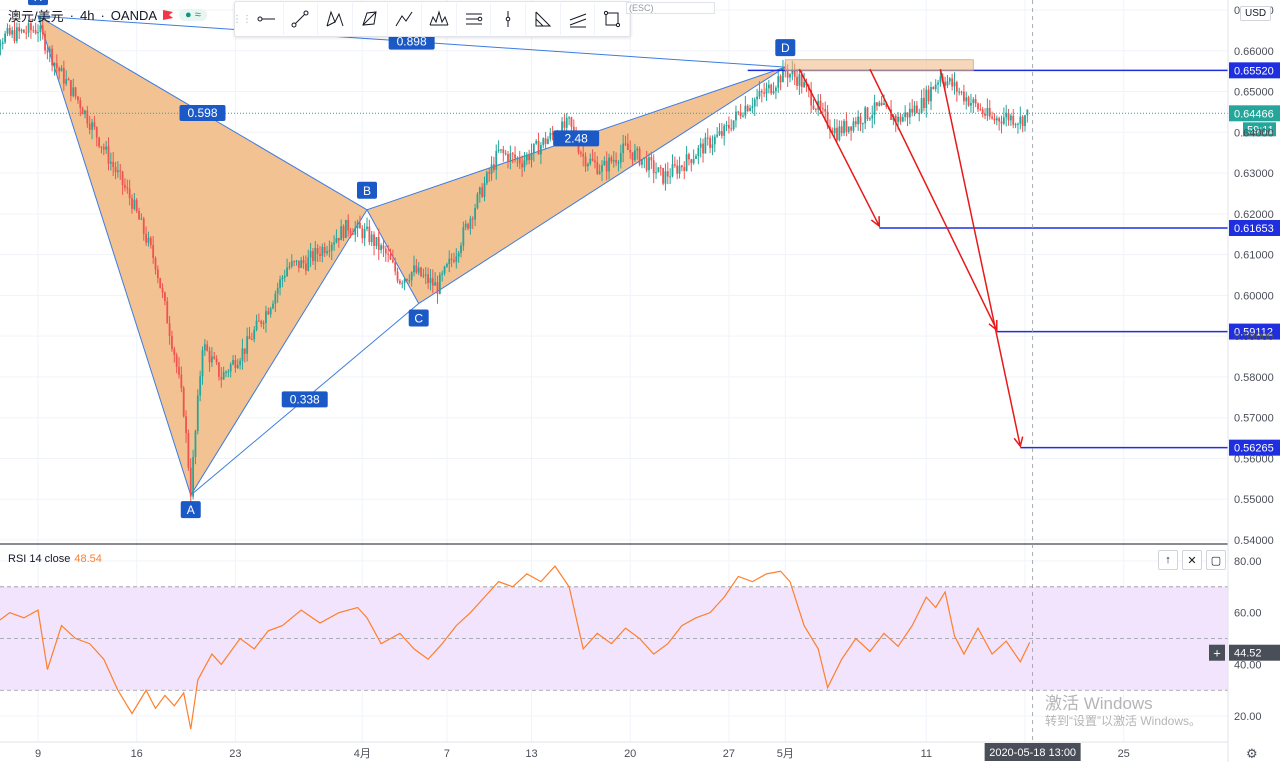 This screenshot has width=1280, height=762. What do you see at coordinates (543, 19) in the screenshot?
I see `fib-retracement-tool` at bounding box center [543, 19].